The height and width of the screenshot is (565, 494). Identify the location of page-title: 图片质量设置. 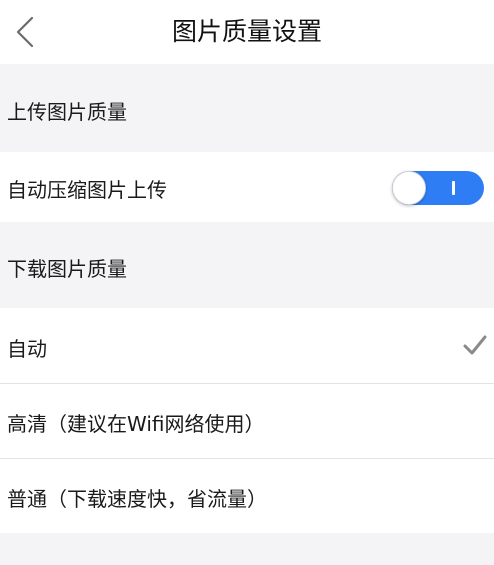
(246, 31).